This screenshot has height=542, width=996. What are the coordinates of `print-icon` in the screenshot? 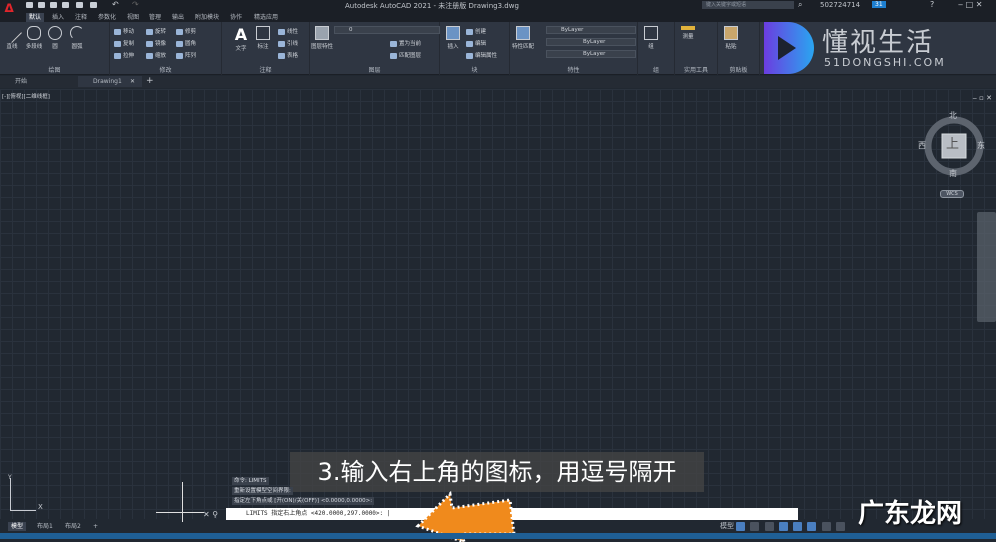 It's located at (93, 5).